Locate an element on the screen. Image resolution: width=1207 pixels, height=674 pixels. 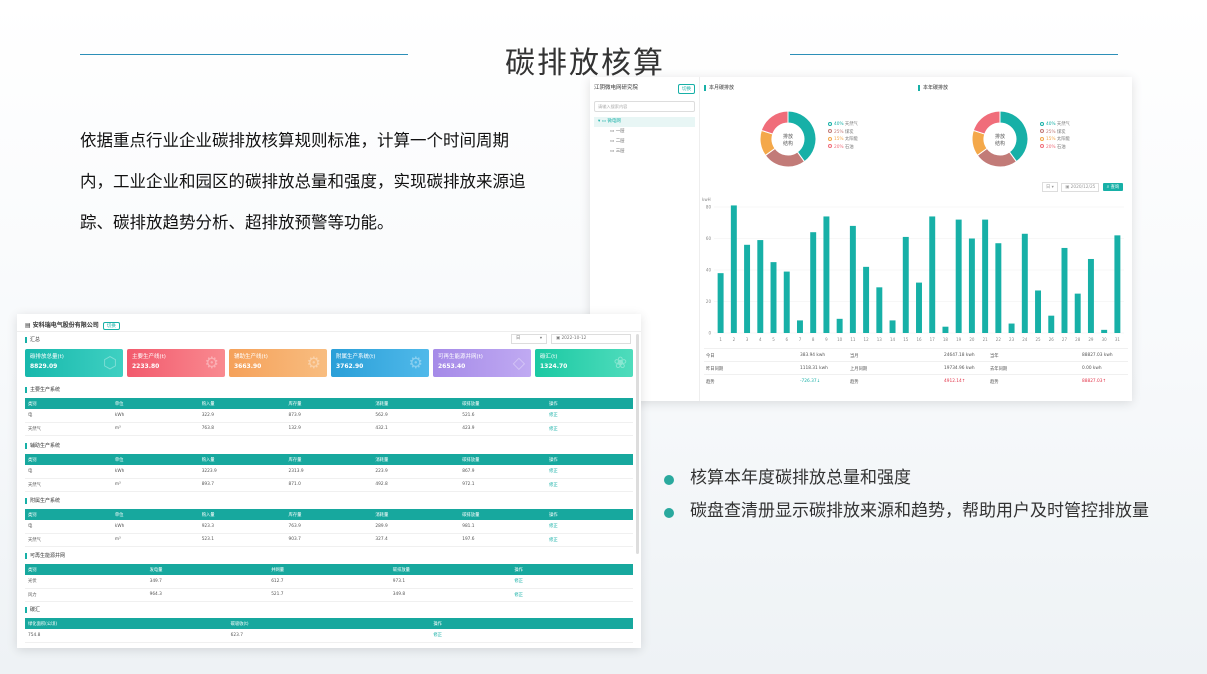
table-header-row: 绿化面积(公顷) 碳吸收(t) 操作 is located at coordinates (329, 623).